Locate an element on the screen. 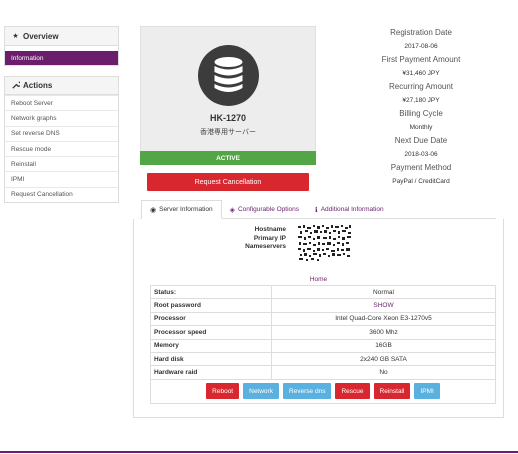 The width and height of the screenshot is (518, 454). first-payment-label: First Payment Amount is located at coordinates (421, 59).